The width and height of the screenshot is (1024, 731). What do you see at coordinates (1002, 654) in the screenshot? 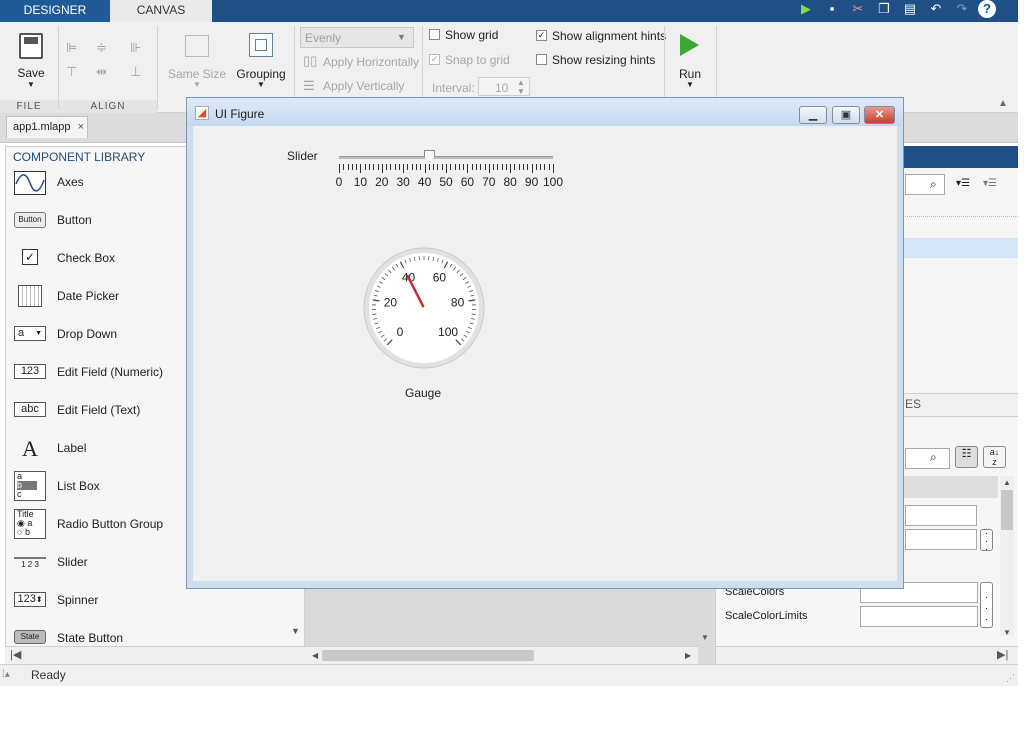
I see `last-page-icon: ▶|` at bounding box center [1002, 654].